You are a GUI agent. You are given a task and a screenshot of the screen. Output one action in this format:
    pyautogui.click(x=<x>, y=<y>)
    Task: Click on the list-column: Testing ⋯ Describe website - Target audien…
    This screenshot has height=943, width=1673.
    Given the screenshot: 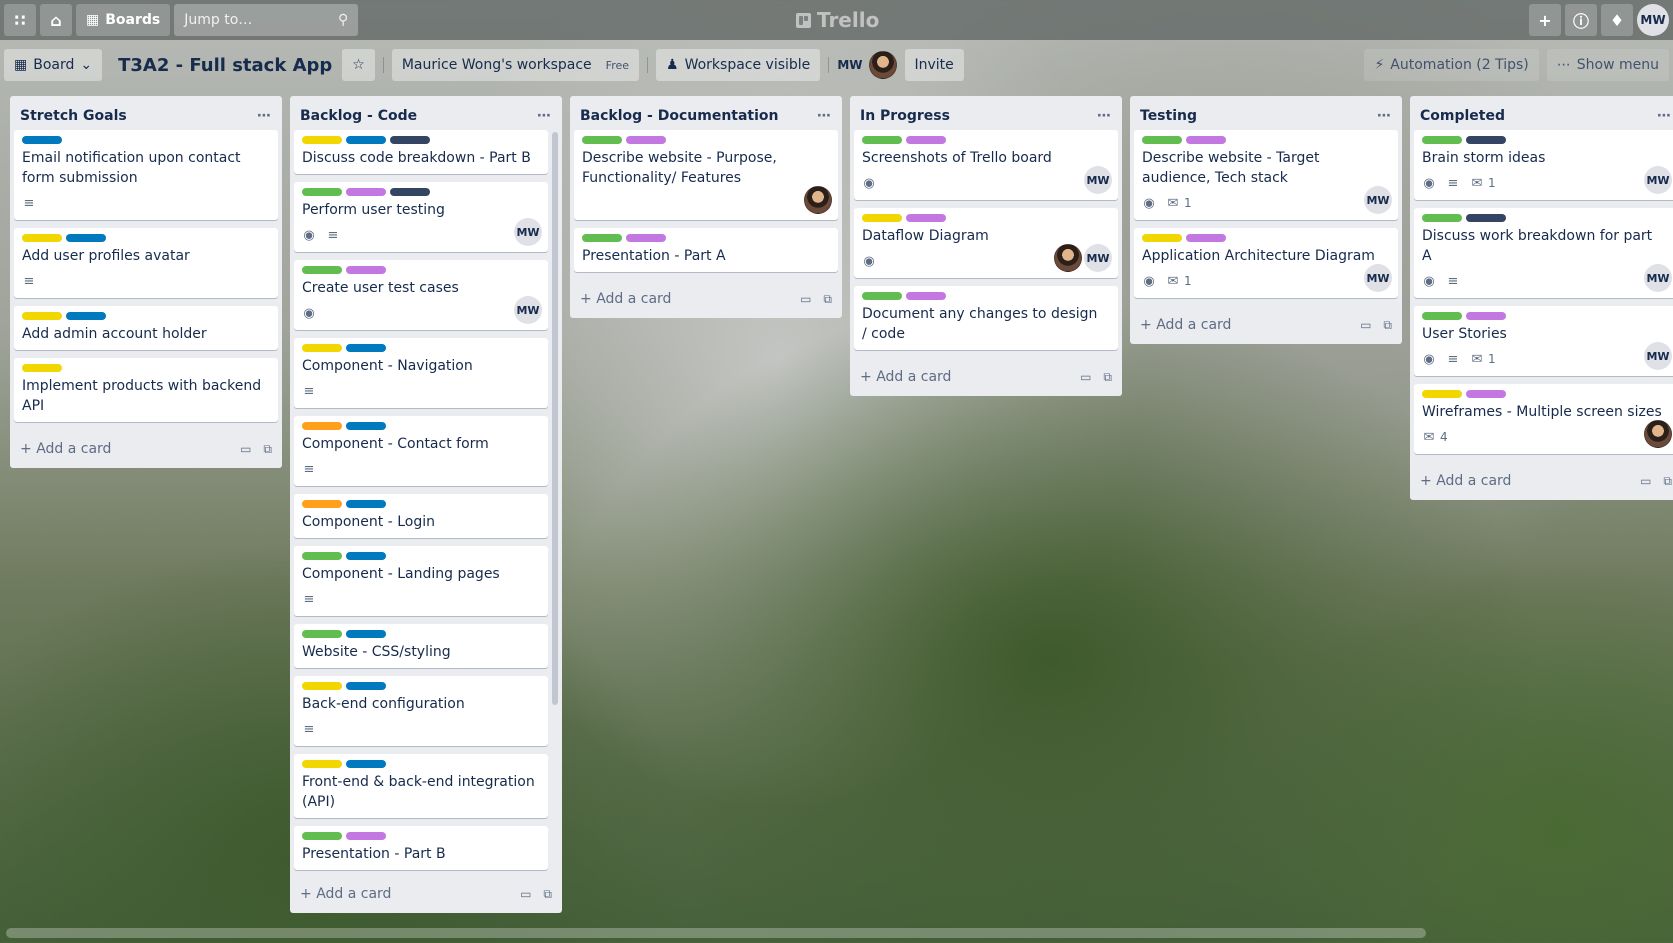 What is the action you would take?
    pyautogui.click(x=1266, y=220)
    